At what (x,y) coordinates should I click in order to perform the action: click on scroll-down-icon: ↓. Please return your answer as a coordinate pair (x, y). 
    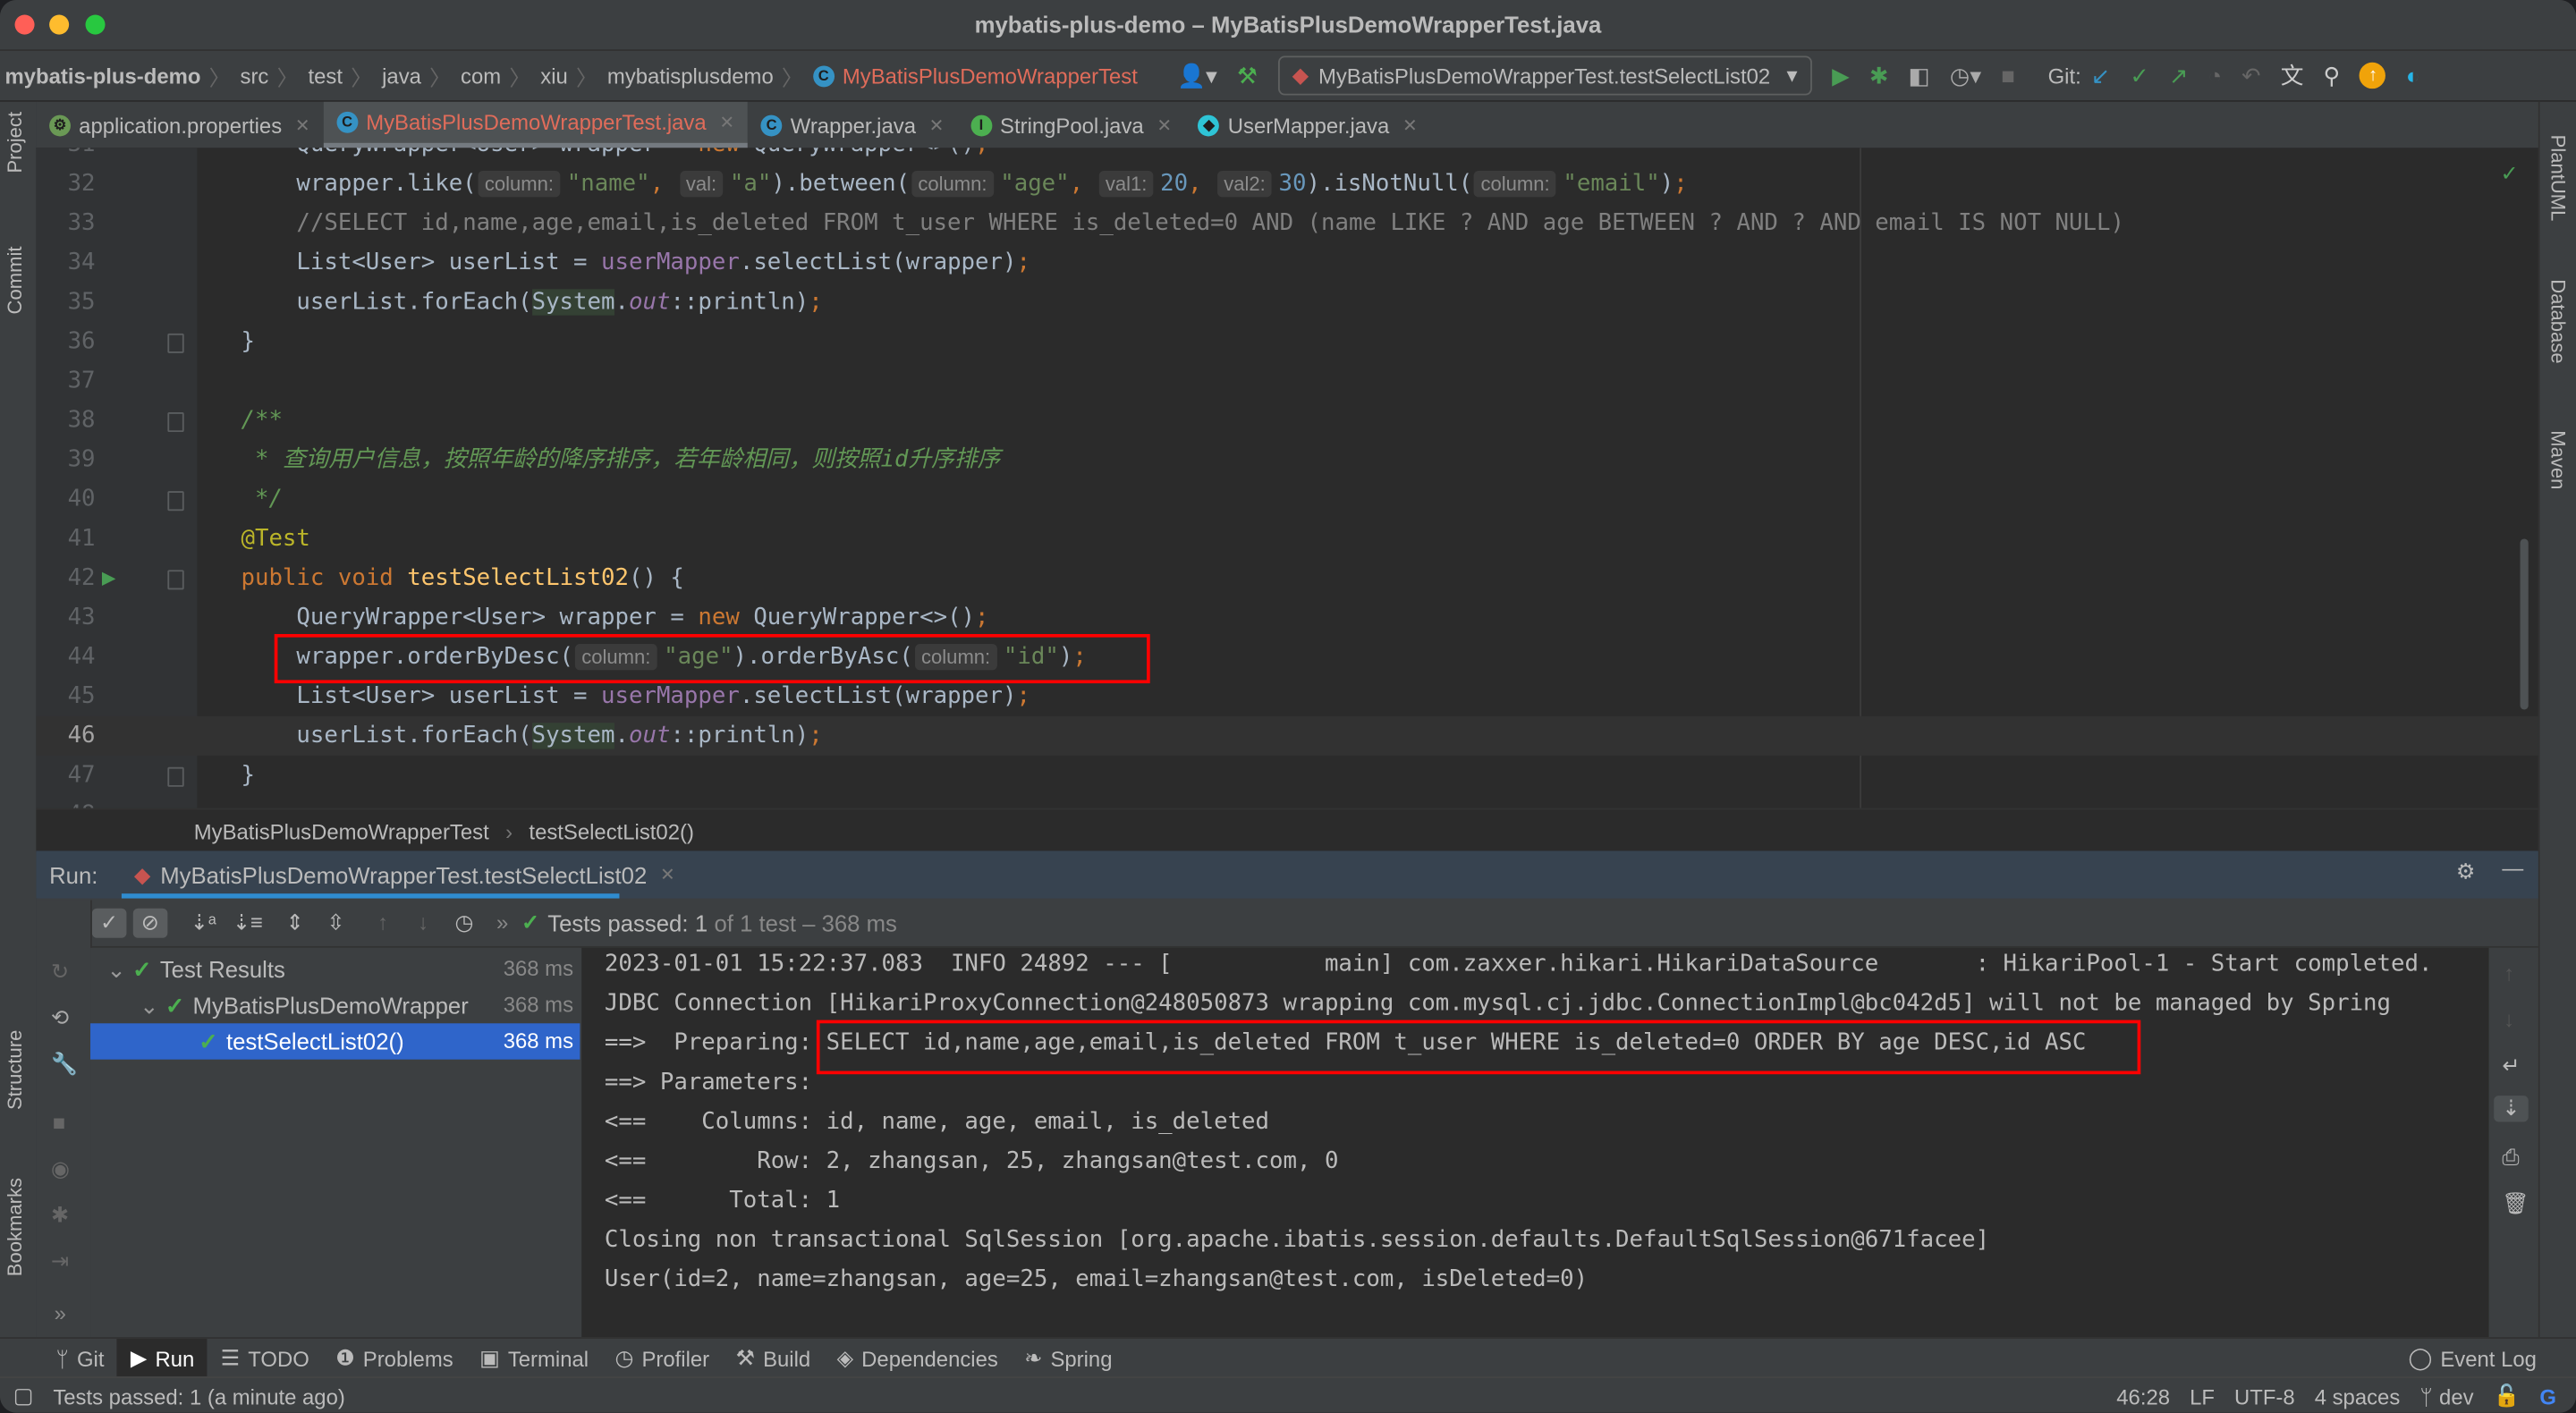
    Looking at the image, I should click on (2509, 1019).